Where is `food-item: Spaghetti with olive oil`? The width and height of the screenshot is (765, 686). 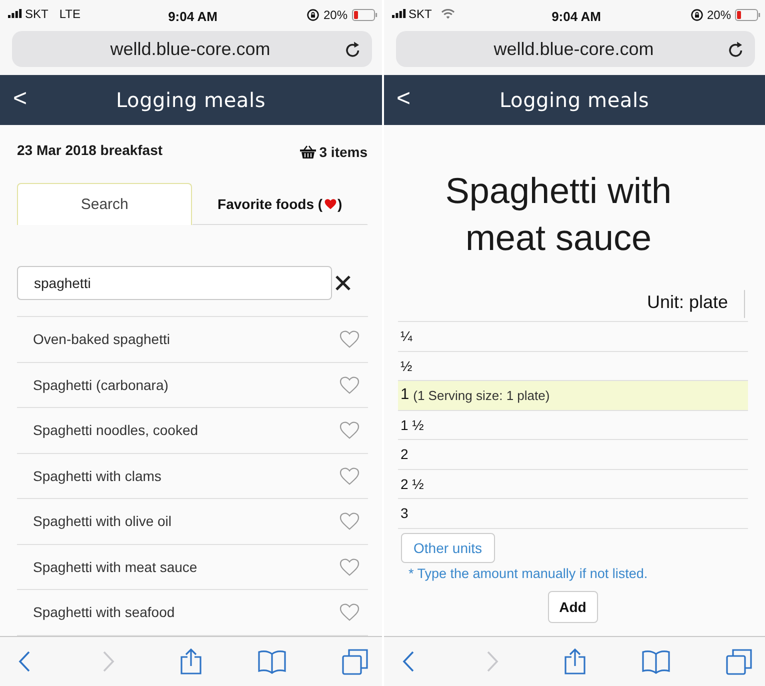
food-item: Spaghetti with olive oil is located at coordinates (192, 521).